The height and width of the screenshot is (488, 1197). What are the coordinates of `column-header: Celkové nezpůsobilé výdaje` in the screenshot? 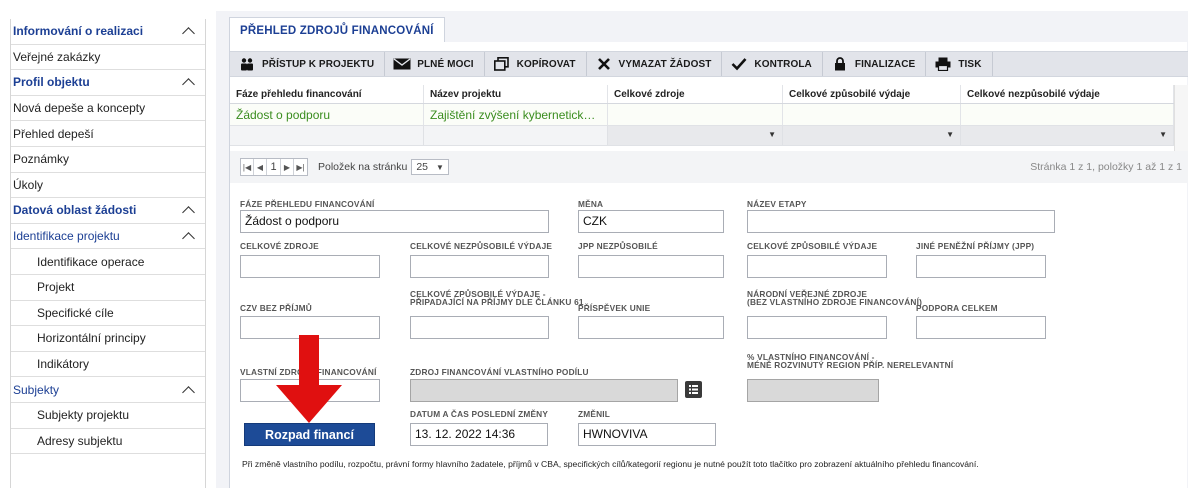 It's located at (1067, 94).